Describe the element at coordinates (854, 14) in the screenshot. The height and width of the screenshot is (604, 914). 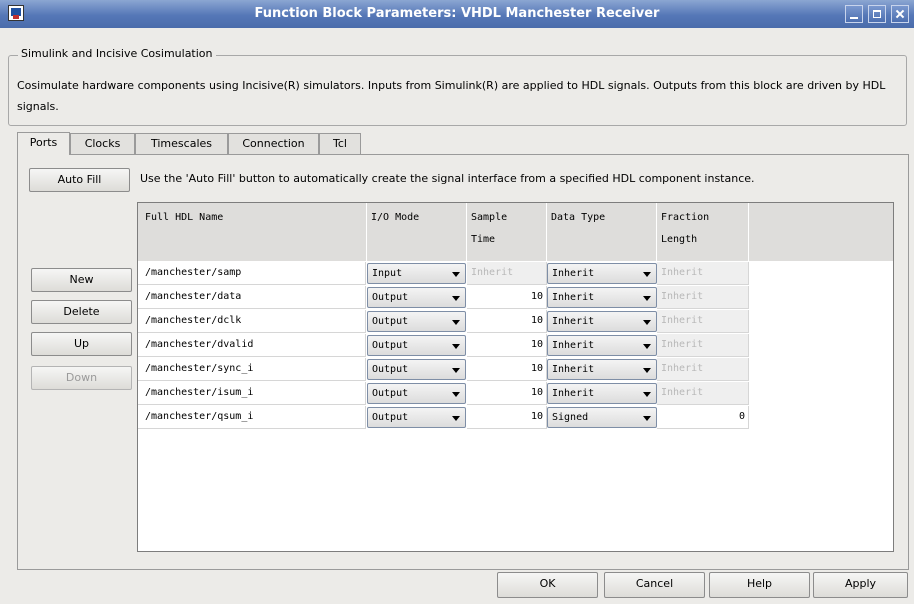
I see `minimize-icon` at that location.